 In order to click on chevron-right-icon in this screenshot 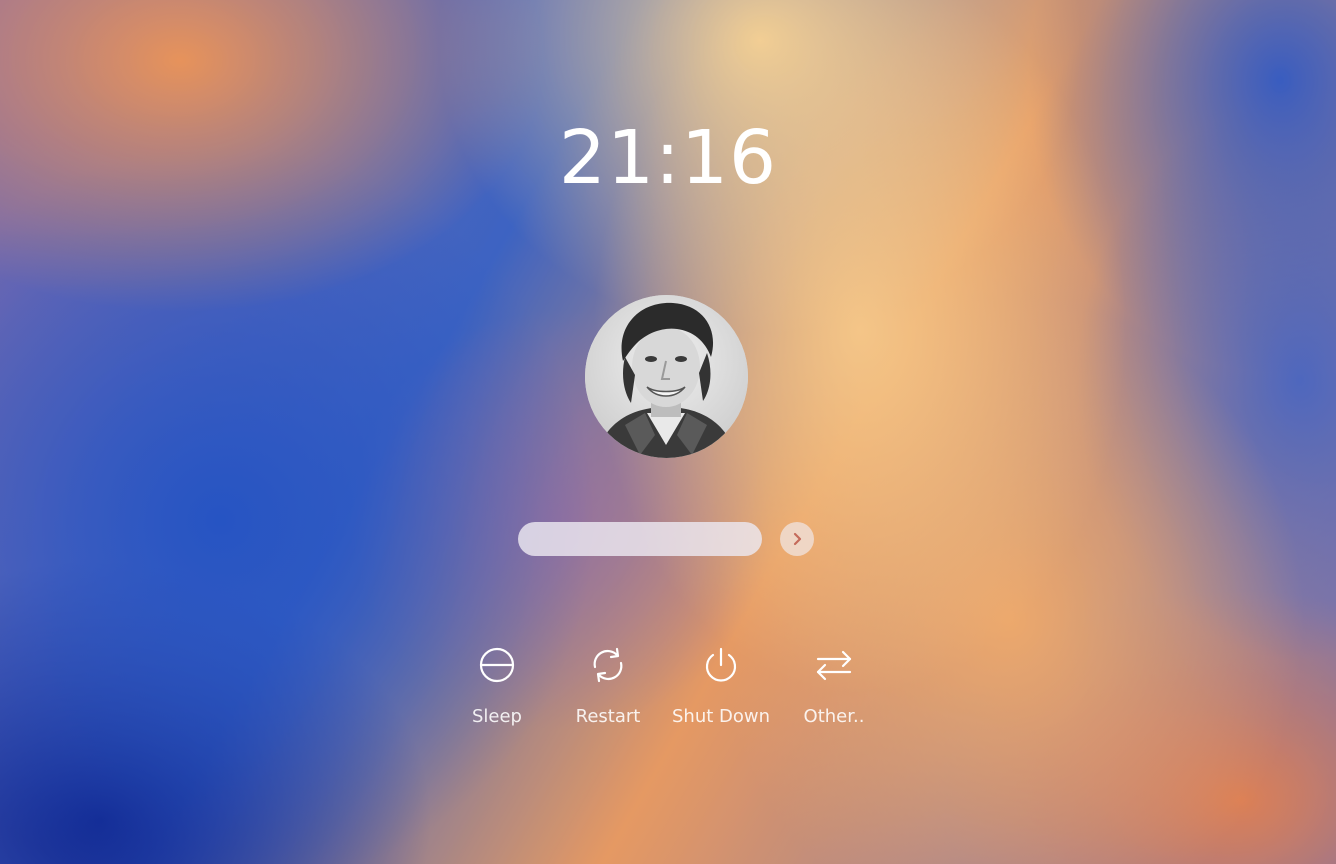, I will do `click(797, 539)`.